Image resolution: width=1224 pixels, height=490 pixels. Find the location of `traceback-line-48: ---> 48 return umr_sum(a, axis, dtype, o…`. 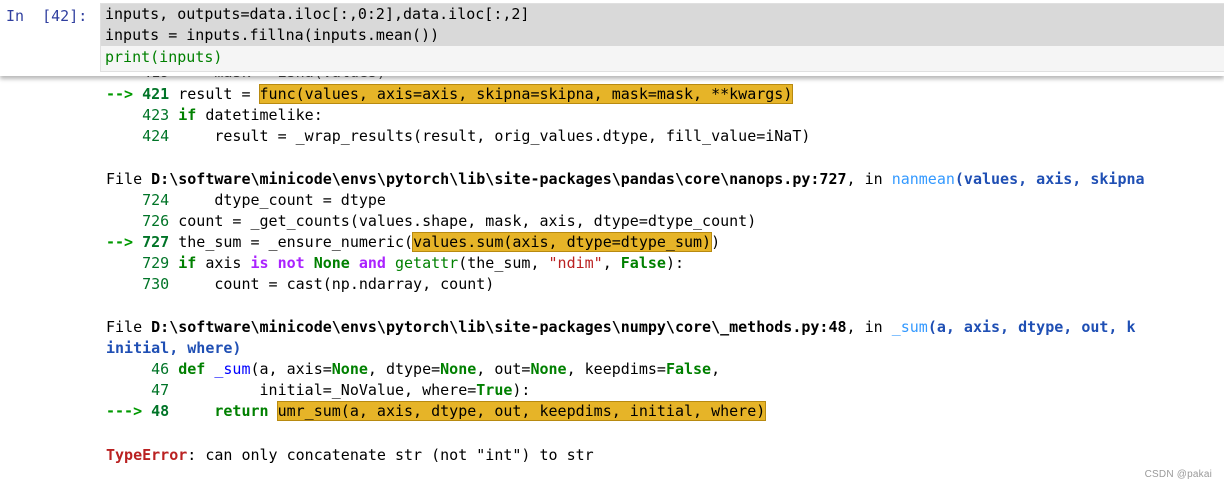

traceback-line-48: ---> 48 return umr_sum(a, axis, dtype, o… is located at coordinates (436, 411).